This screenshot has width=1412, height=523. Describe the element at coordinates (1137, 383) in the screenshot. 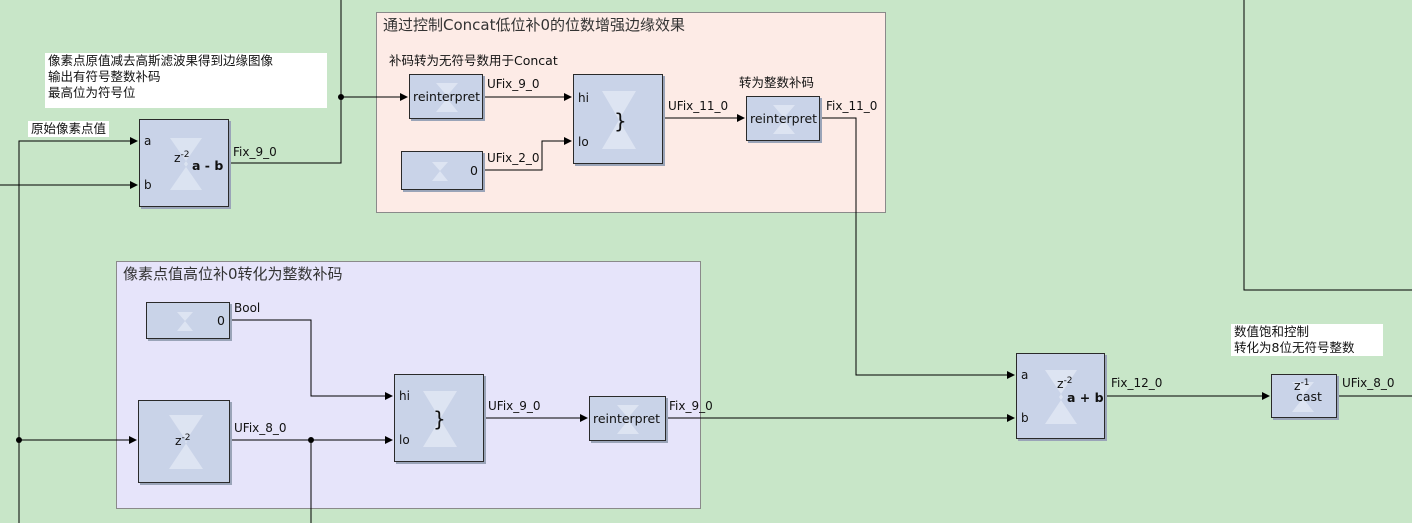

I see `signal-add-out: Fix_12_0` at that location.